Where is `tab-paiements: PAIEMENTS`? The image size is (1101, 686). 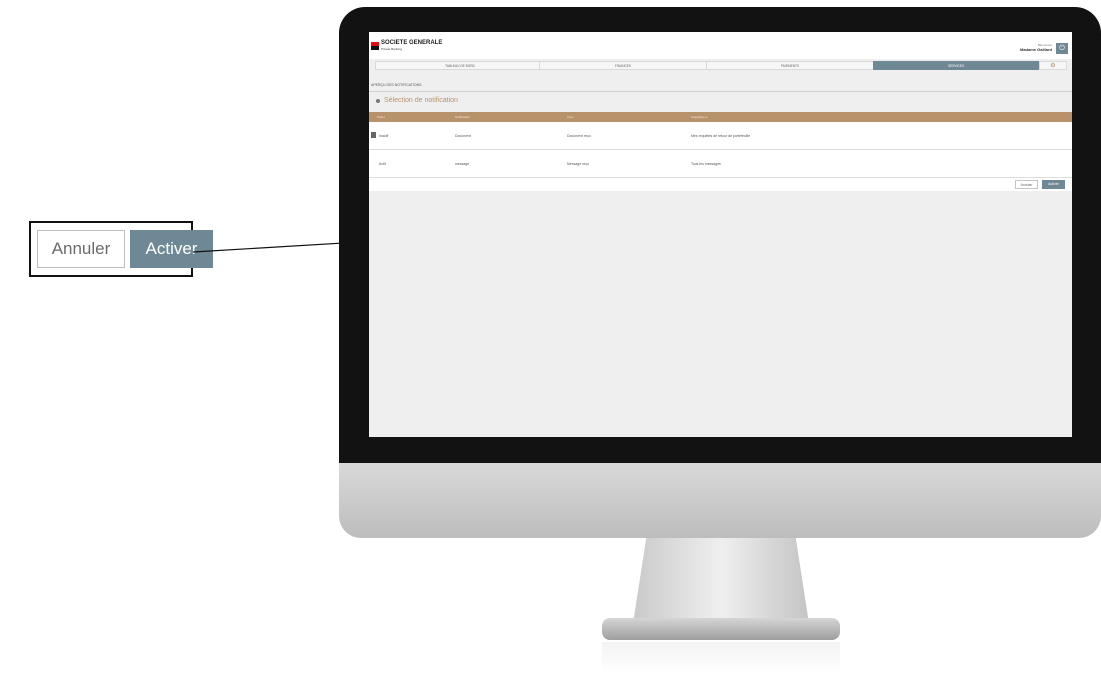 tab-paiements: PAIEMENTS is located at coordinates (790, 65).